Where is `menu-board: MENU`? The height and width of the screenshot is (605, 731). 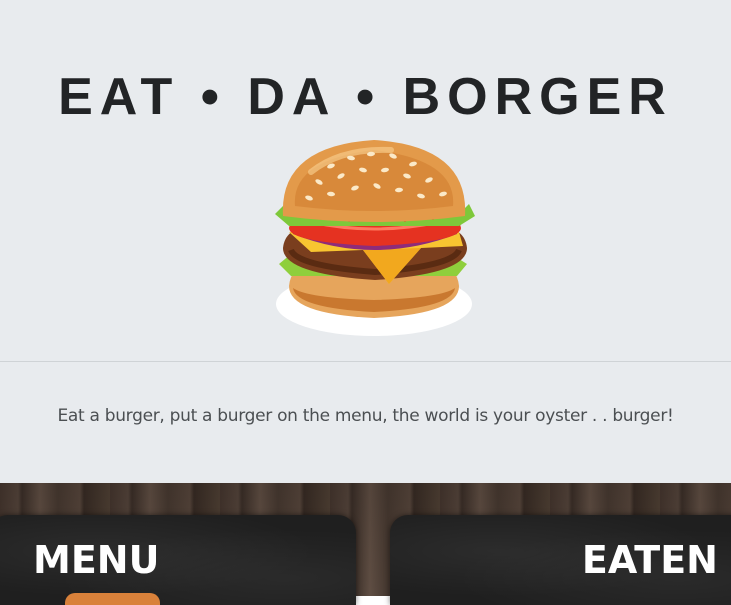 menu-board: MENU is located at coordinates (178, 560).